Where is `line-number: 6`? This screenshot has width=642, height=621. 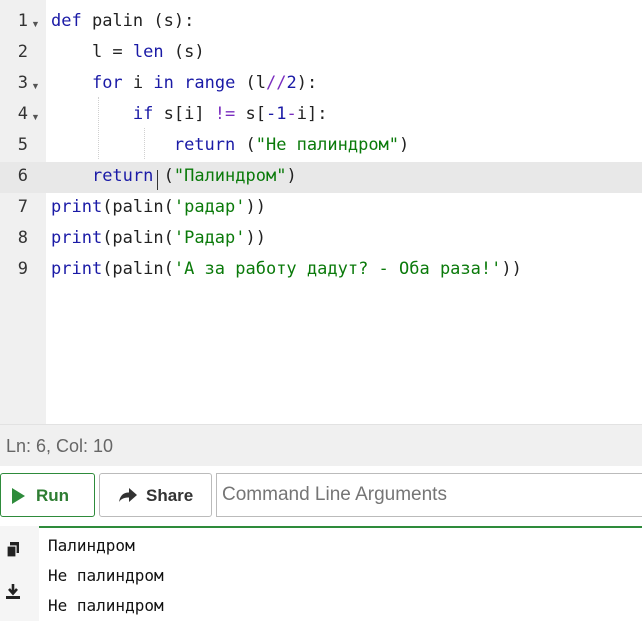 line-number: 6 is located at coordinates (22, 176).